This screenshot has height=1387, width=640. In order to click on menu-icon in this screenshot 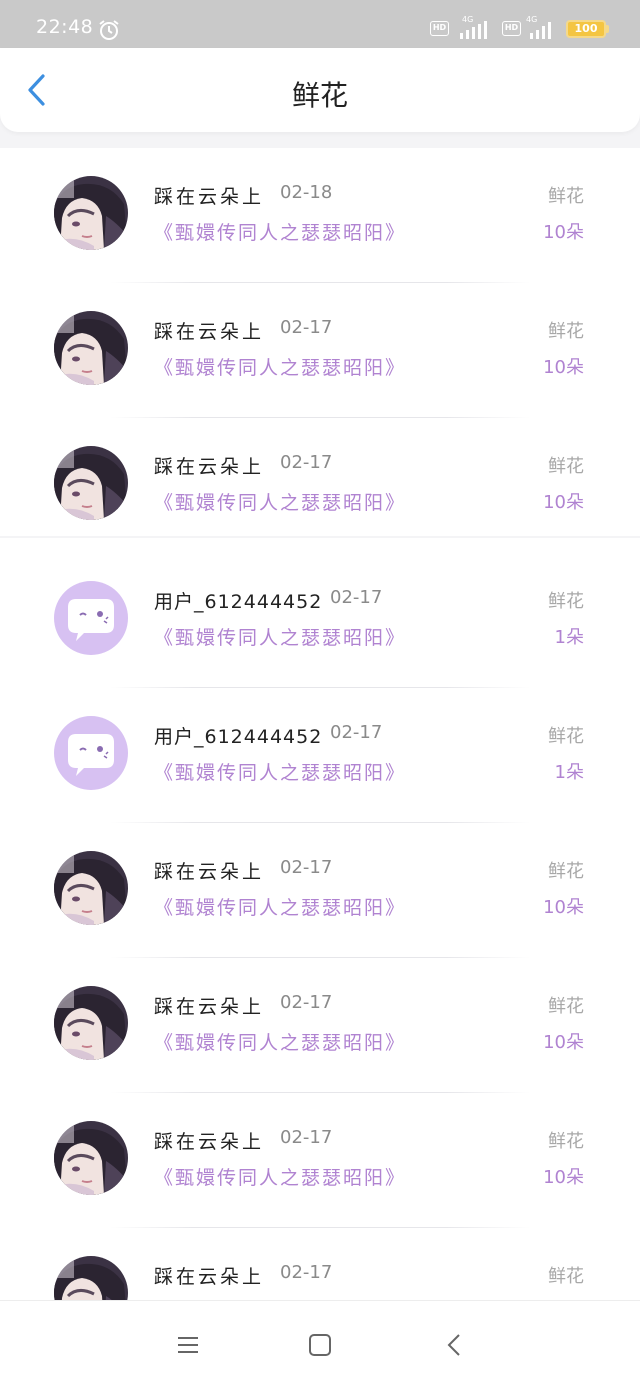, I will do `click(188, 1345)`.